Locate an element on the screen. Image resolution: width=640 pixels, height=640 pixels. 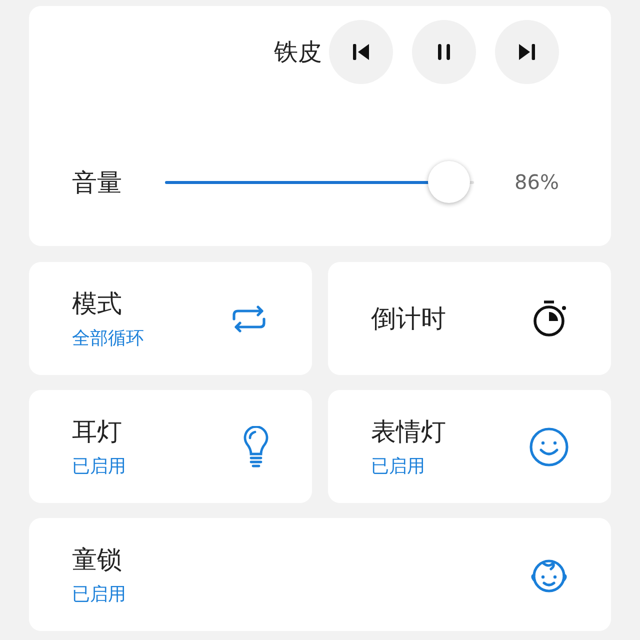
volume-reading: 86% is located at coordinates (536, 182).